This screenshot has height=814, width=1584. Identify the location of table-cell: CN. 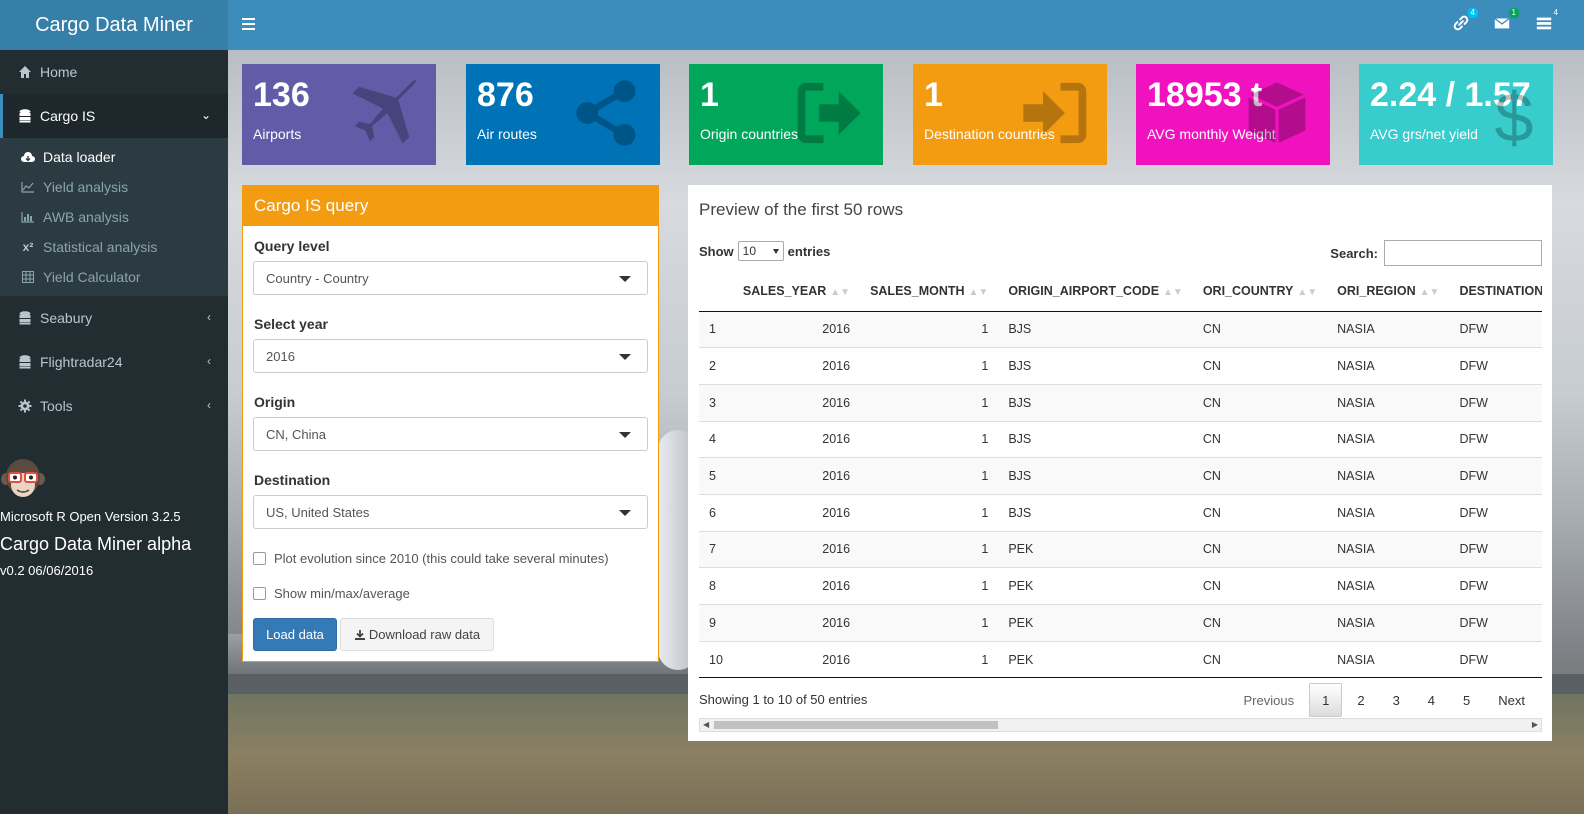
(1260, 549).